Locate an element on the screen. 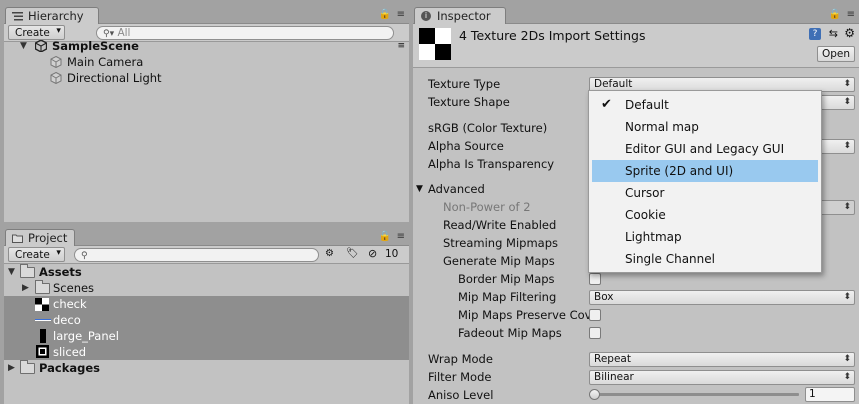 Image resolution: width=859 pixels, height=404 pixels. project-folder-packages: ▶ Packages is located at coordinates (206, 368).